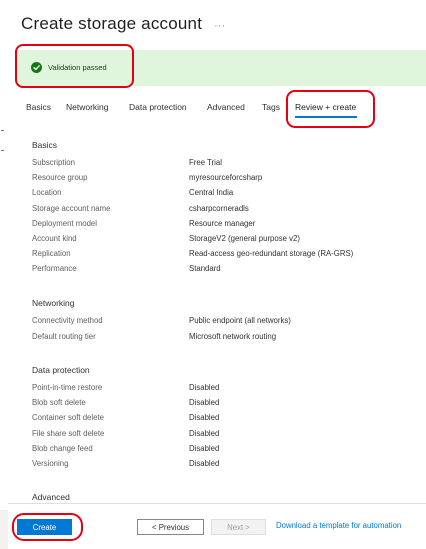  Describe the element at coordinates (59, 402) in the screenshot. I see `summary-key: Blob soft delete` at that location.